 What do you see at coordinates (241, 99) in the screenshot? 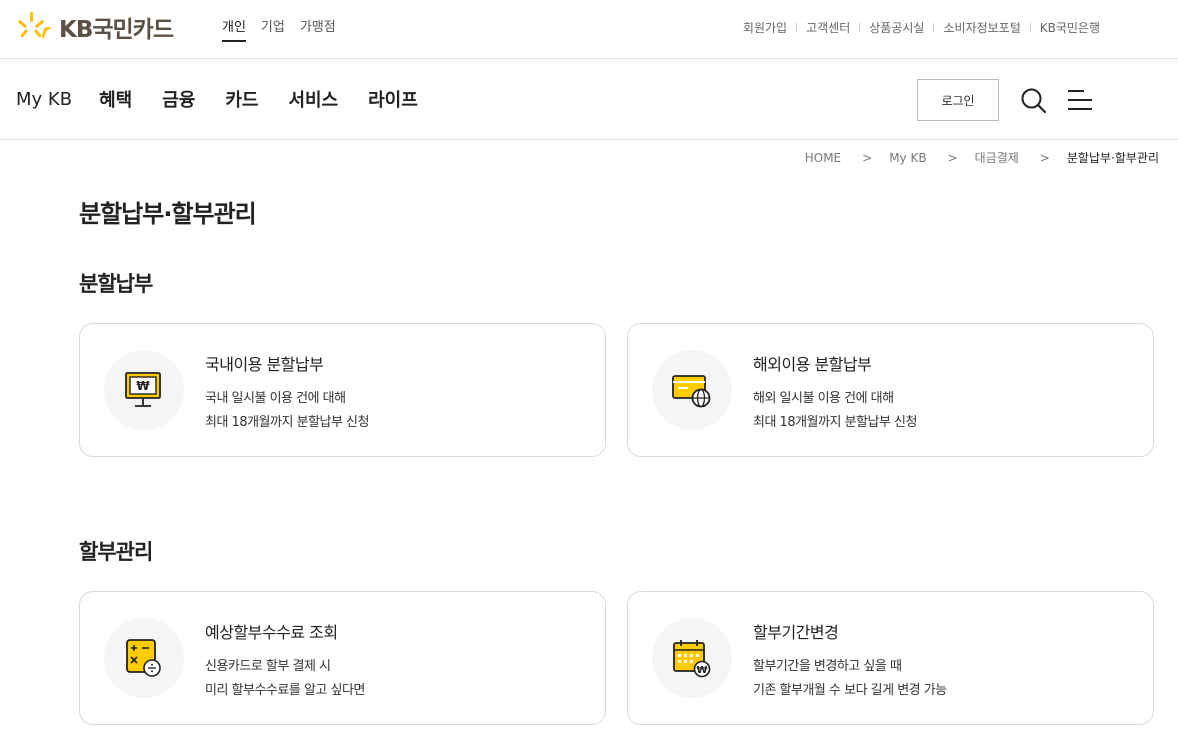
I see `nav-item-card: 카드` at bounding box center [241, 99].